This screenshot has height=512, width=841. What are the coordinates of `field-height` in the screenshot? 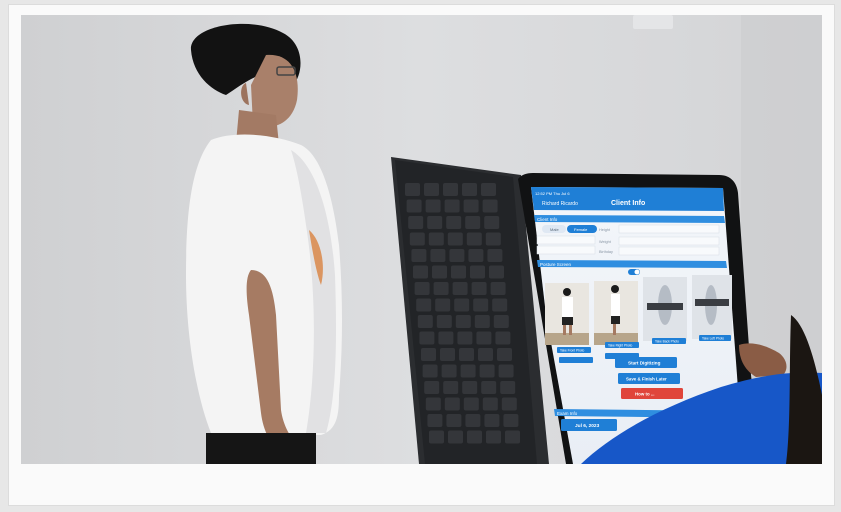 It's located at (669, 229).